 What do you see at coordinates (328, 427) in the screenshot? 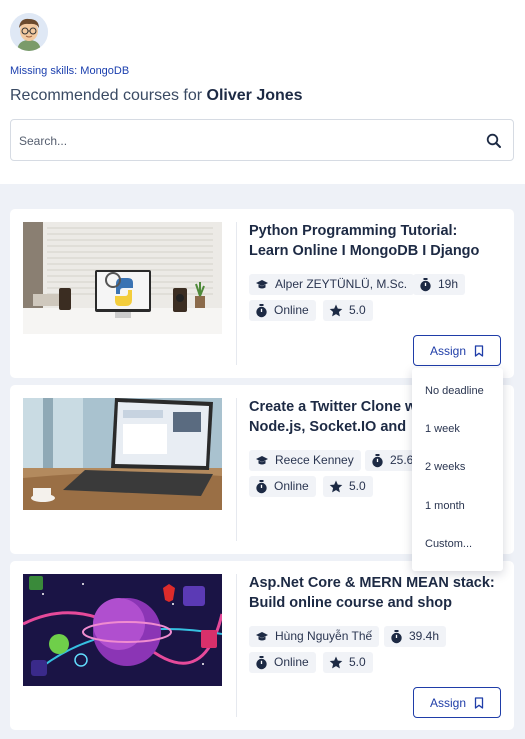
I see `course-title-line: Node.js, Socket.IO and` at bounding box center [328, 427].